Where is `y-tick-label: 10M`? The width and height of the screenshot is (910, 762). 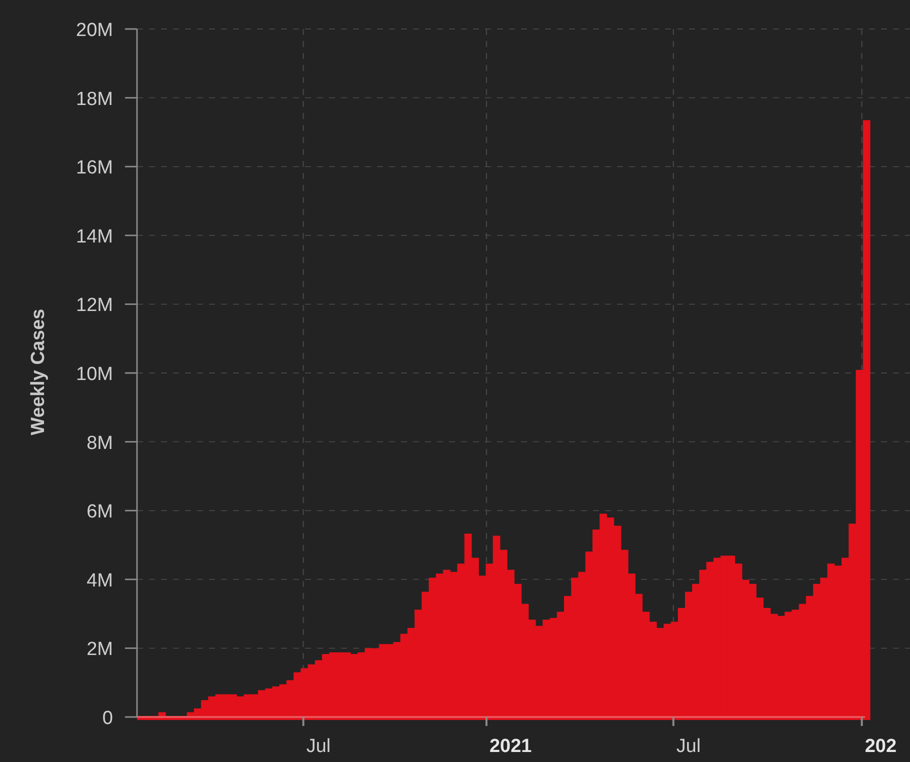
y-tick-label: 10M is located at coordinates (94, 374).